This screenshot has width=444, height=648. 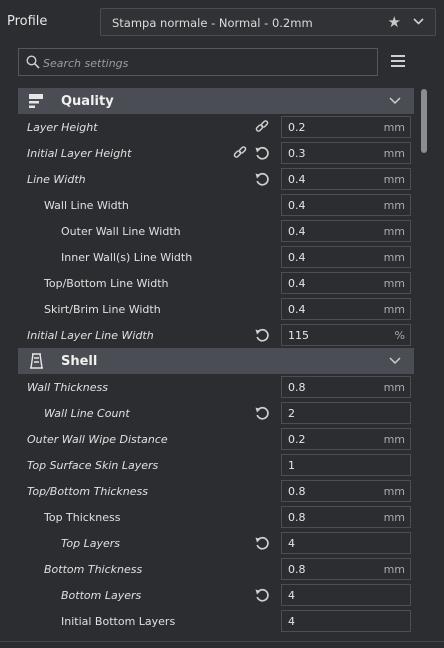 What do you see at coordinates (291, 465) in the screenshot?
I see `setting-value: 1` at bounding box center [291, 465].